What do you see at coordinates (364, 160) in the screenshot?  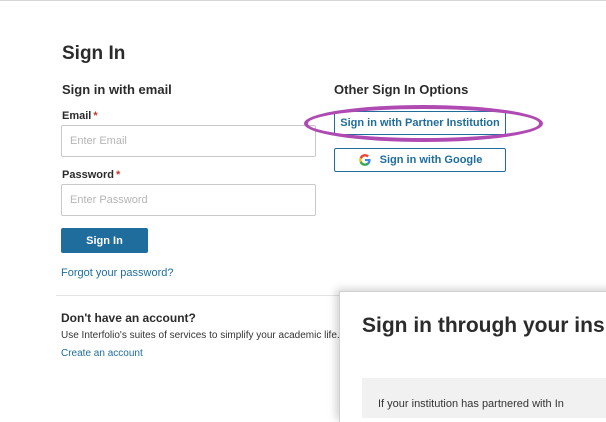 I see `google-icon` at bounding box center [364, 160].